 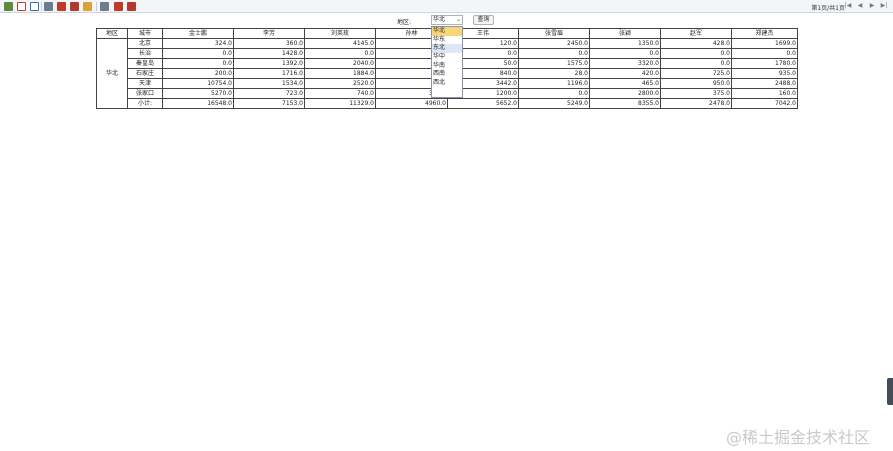 What do you see at coordinates (554, 63) in the screenshot?
I see `value-cell: 1575.0` at bounding box center [554, 63].